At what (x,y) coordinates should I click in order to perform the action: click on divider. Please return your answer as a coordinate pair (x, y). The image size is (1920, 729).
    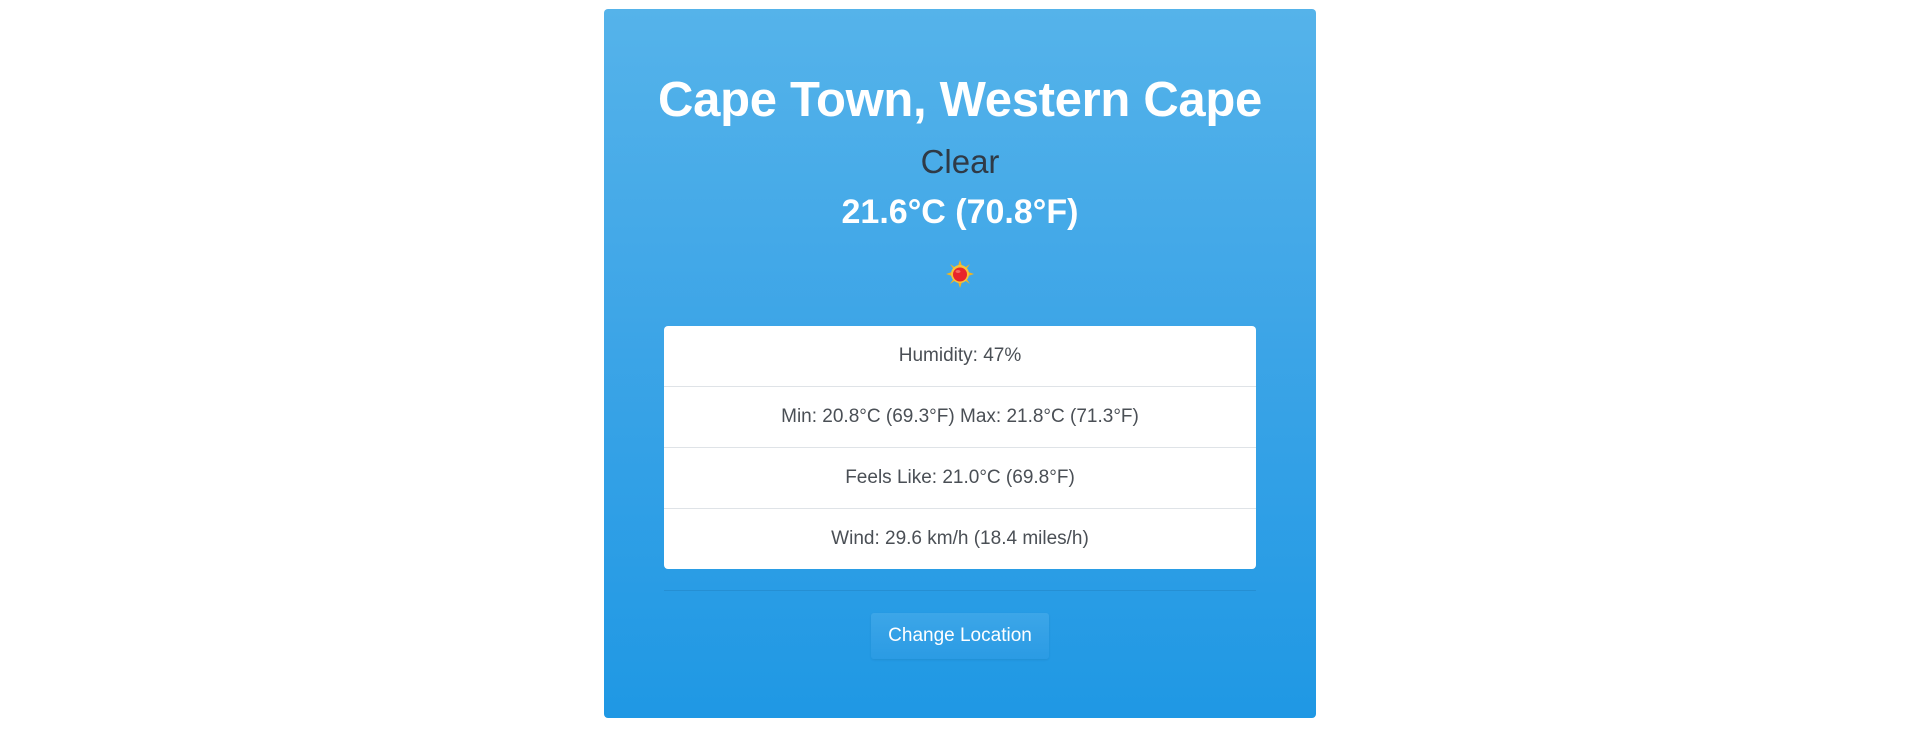
    Looking at the image, I should click on (960, 590).